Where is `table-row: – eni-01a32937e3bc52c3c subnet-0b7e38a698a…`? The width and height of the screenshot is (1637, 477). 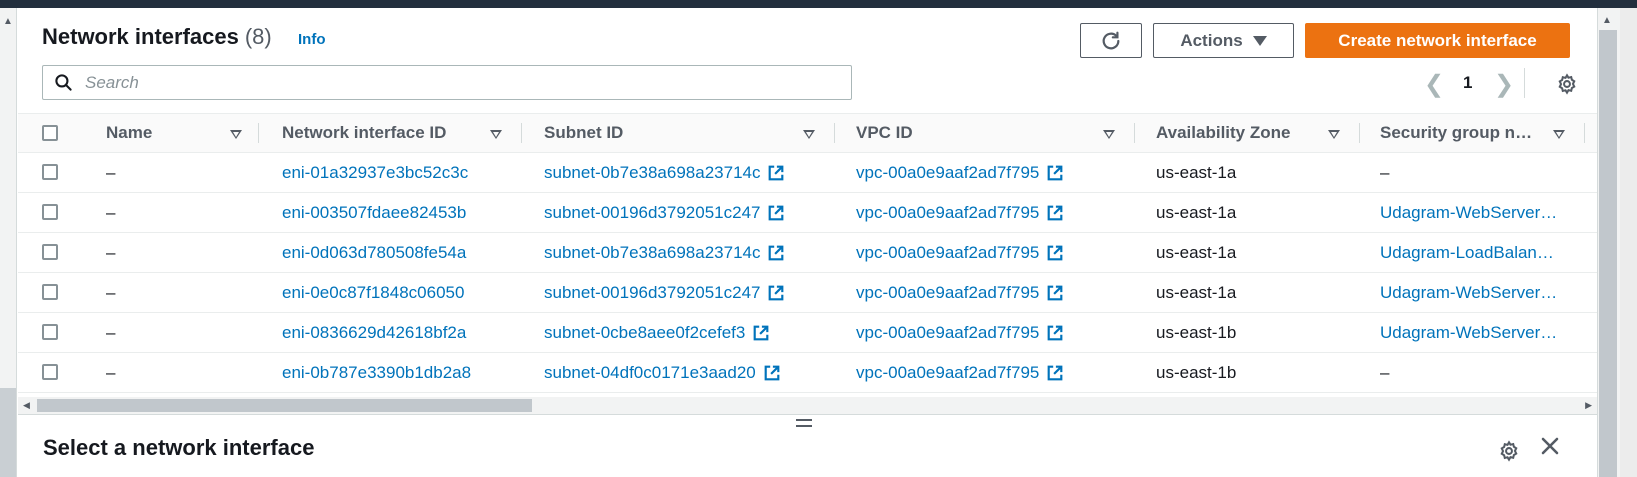
table-row: – eni-01a32937e3bc52c3c subnet-0b7e38a698a… is located at coordinates (807, 173).